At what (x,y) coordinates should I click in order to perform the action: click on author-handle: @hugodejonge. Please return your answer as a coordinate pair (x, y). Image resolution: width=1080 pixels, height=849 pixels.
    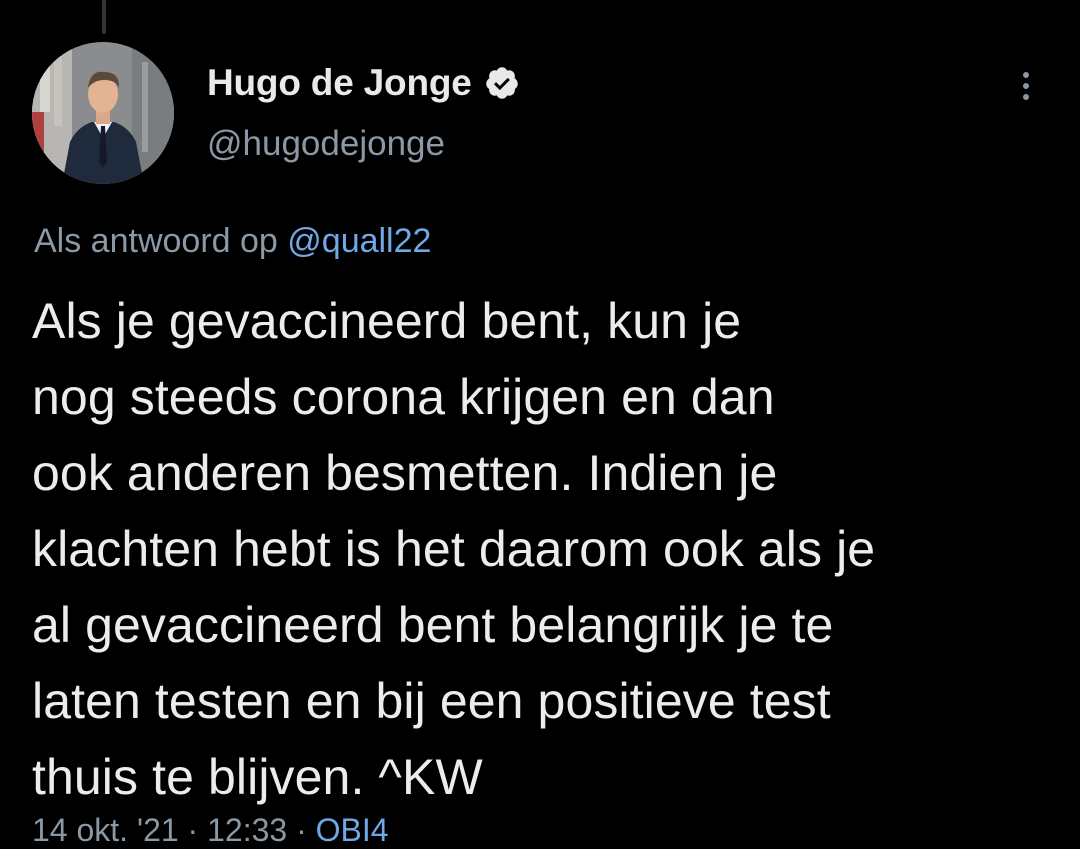
    Looking at the image, I should click on (326, 144).